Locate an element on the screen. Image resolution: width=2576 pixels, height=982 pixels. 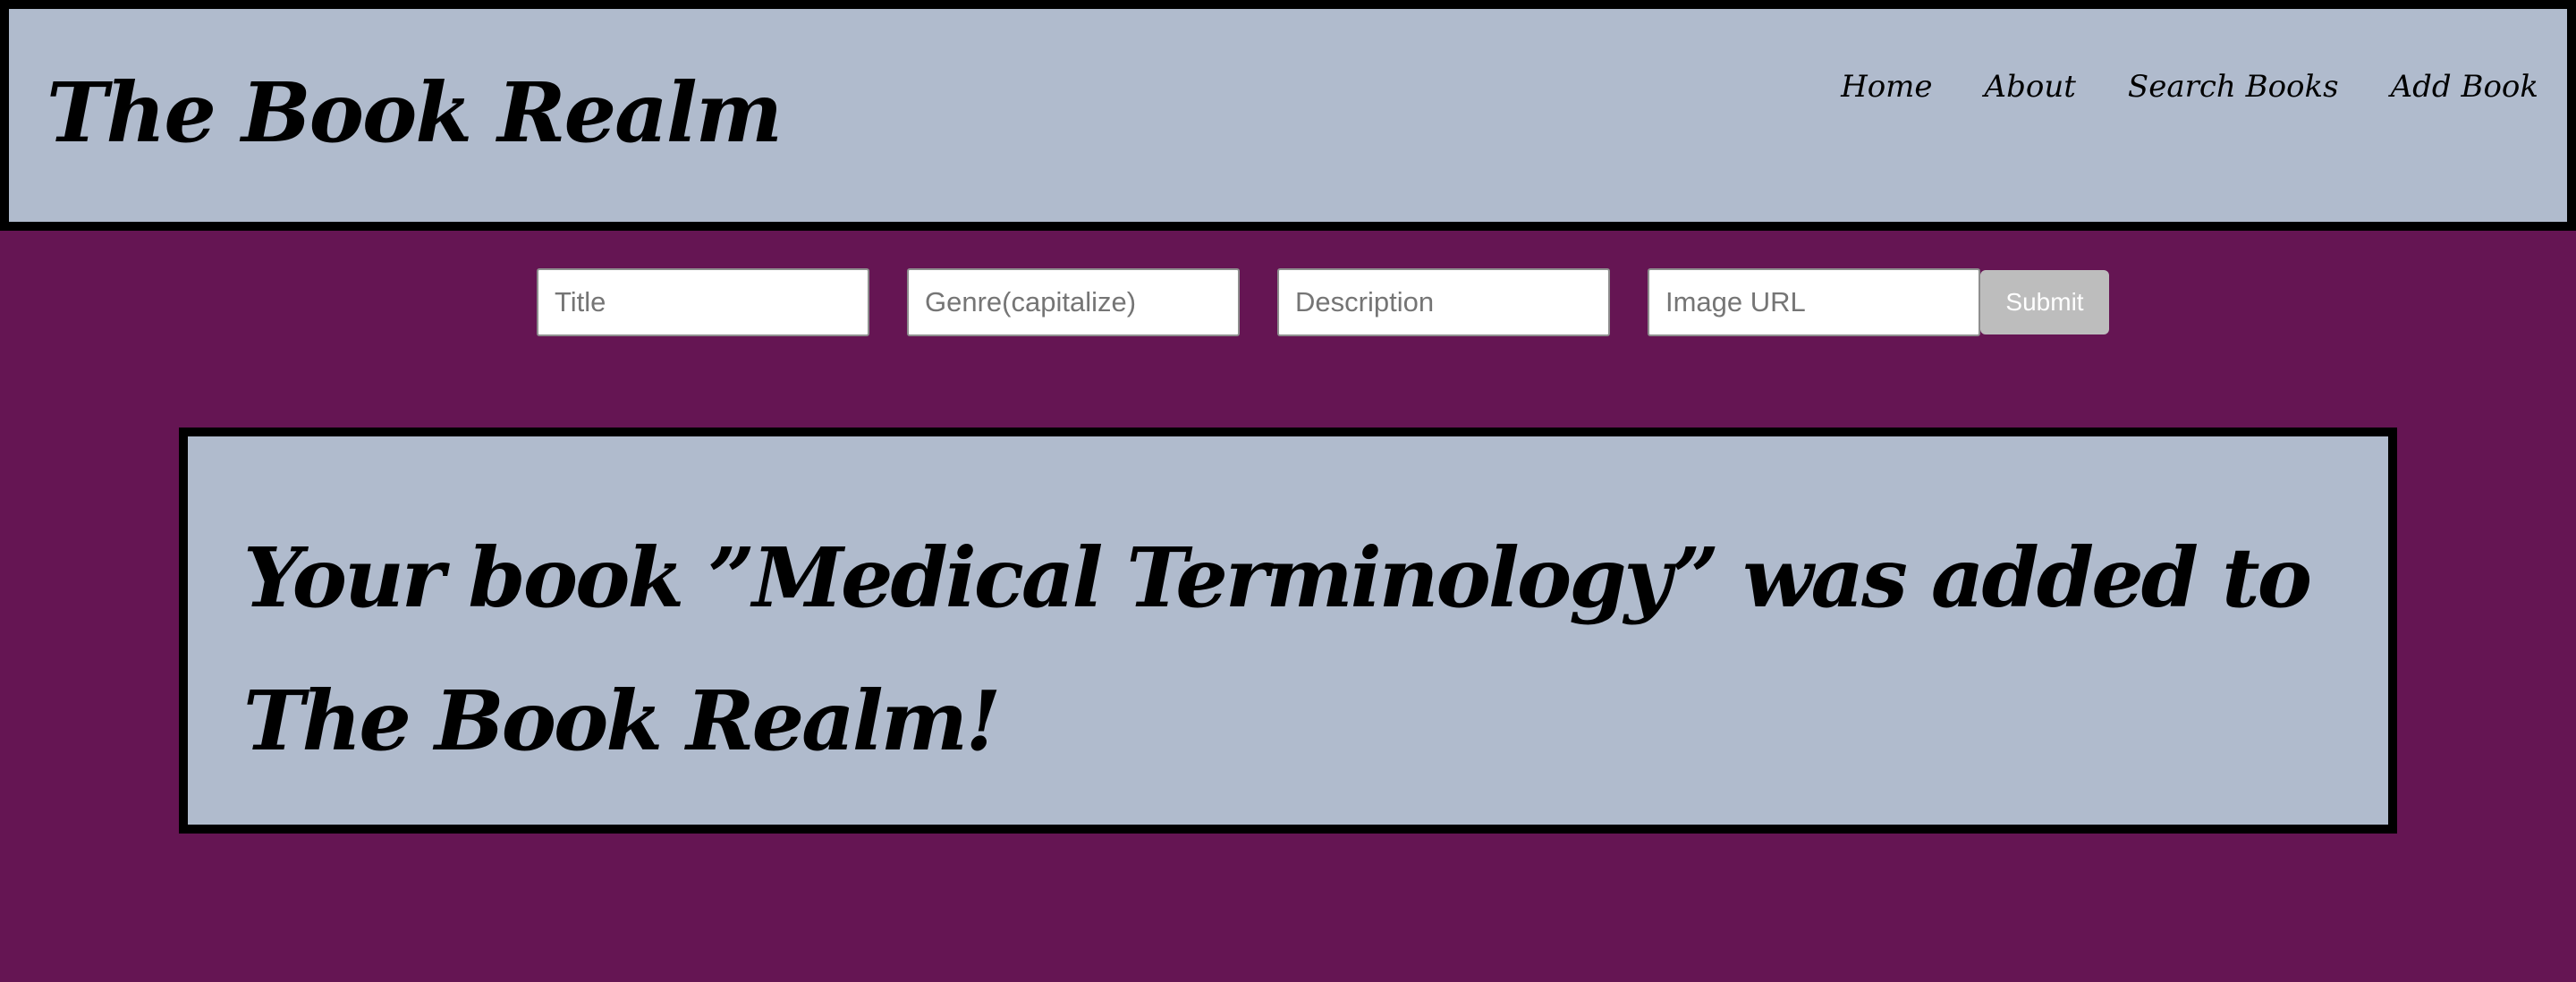
main-nav: Home About Search Books Add Book is located at coordinates (2189, 87).